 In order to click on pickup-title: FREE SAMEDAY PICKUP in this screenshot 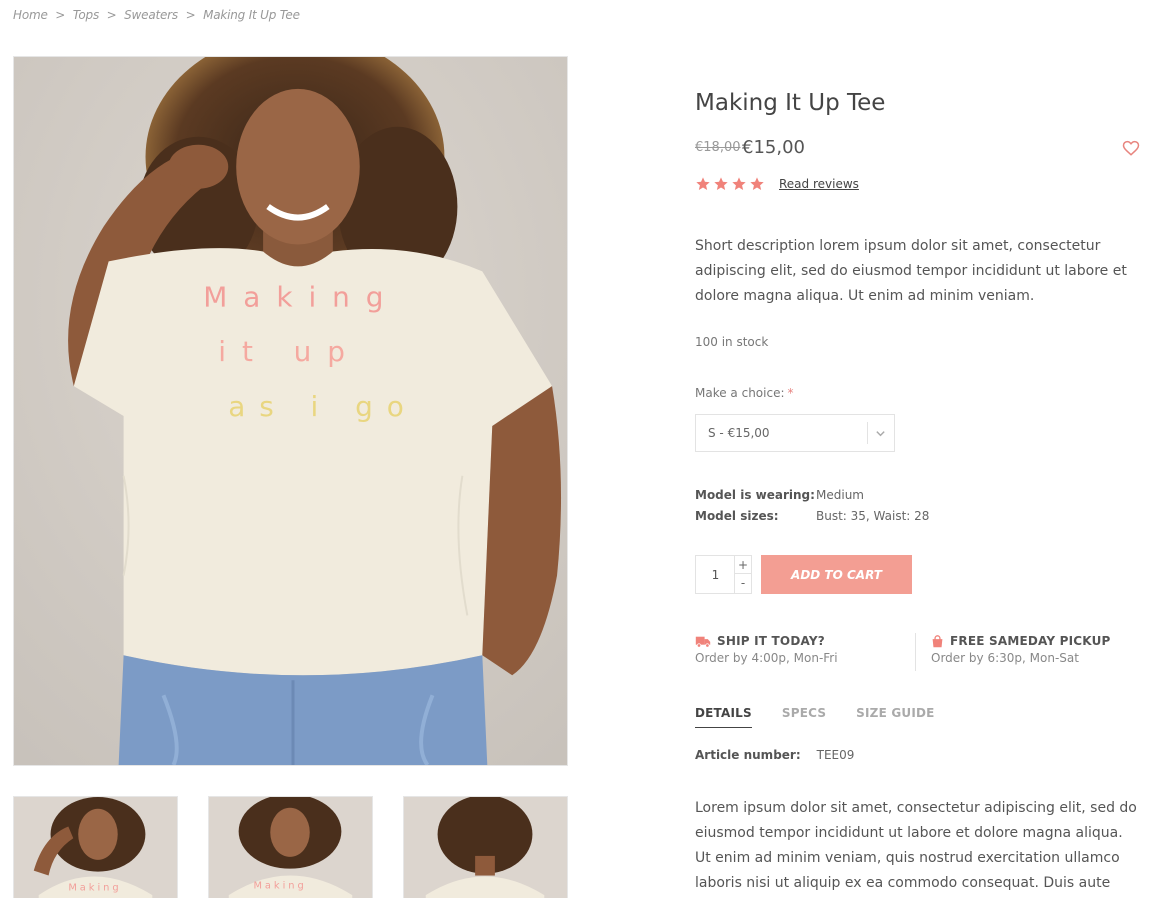, I will do `click(1038, 641)`.